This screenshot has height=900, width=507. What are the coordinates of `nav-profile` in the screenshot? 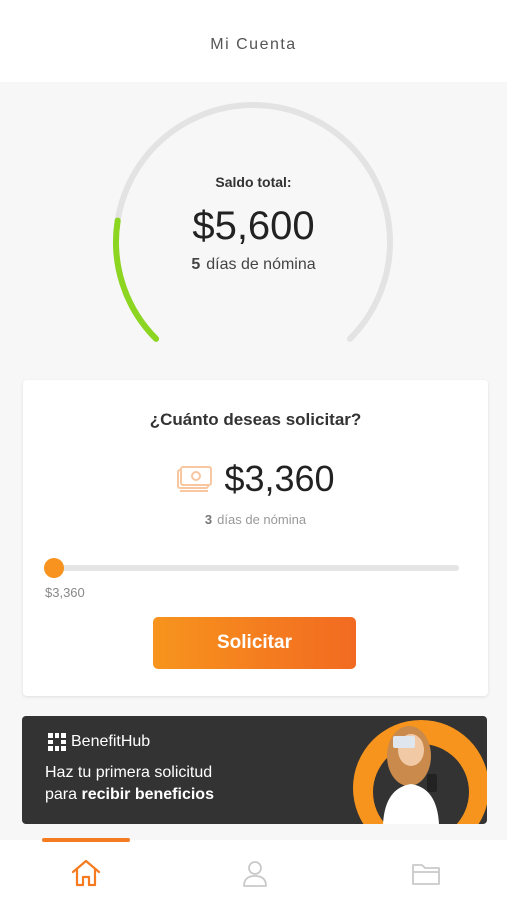 It's located at (255, 873).